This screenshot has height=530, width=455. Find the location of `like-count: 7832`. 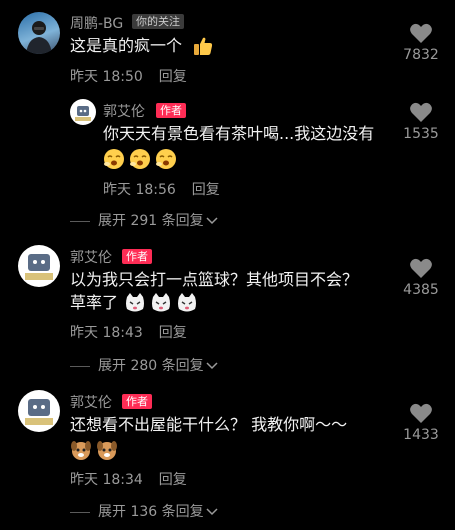

like-count: 7832 is located at coordinates (421, 55).